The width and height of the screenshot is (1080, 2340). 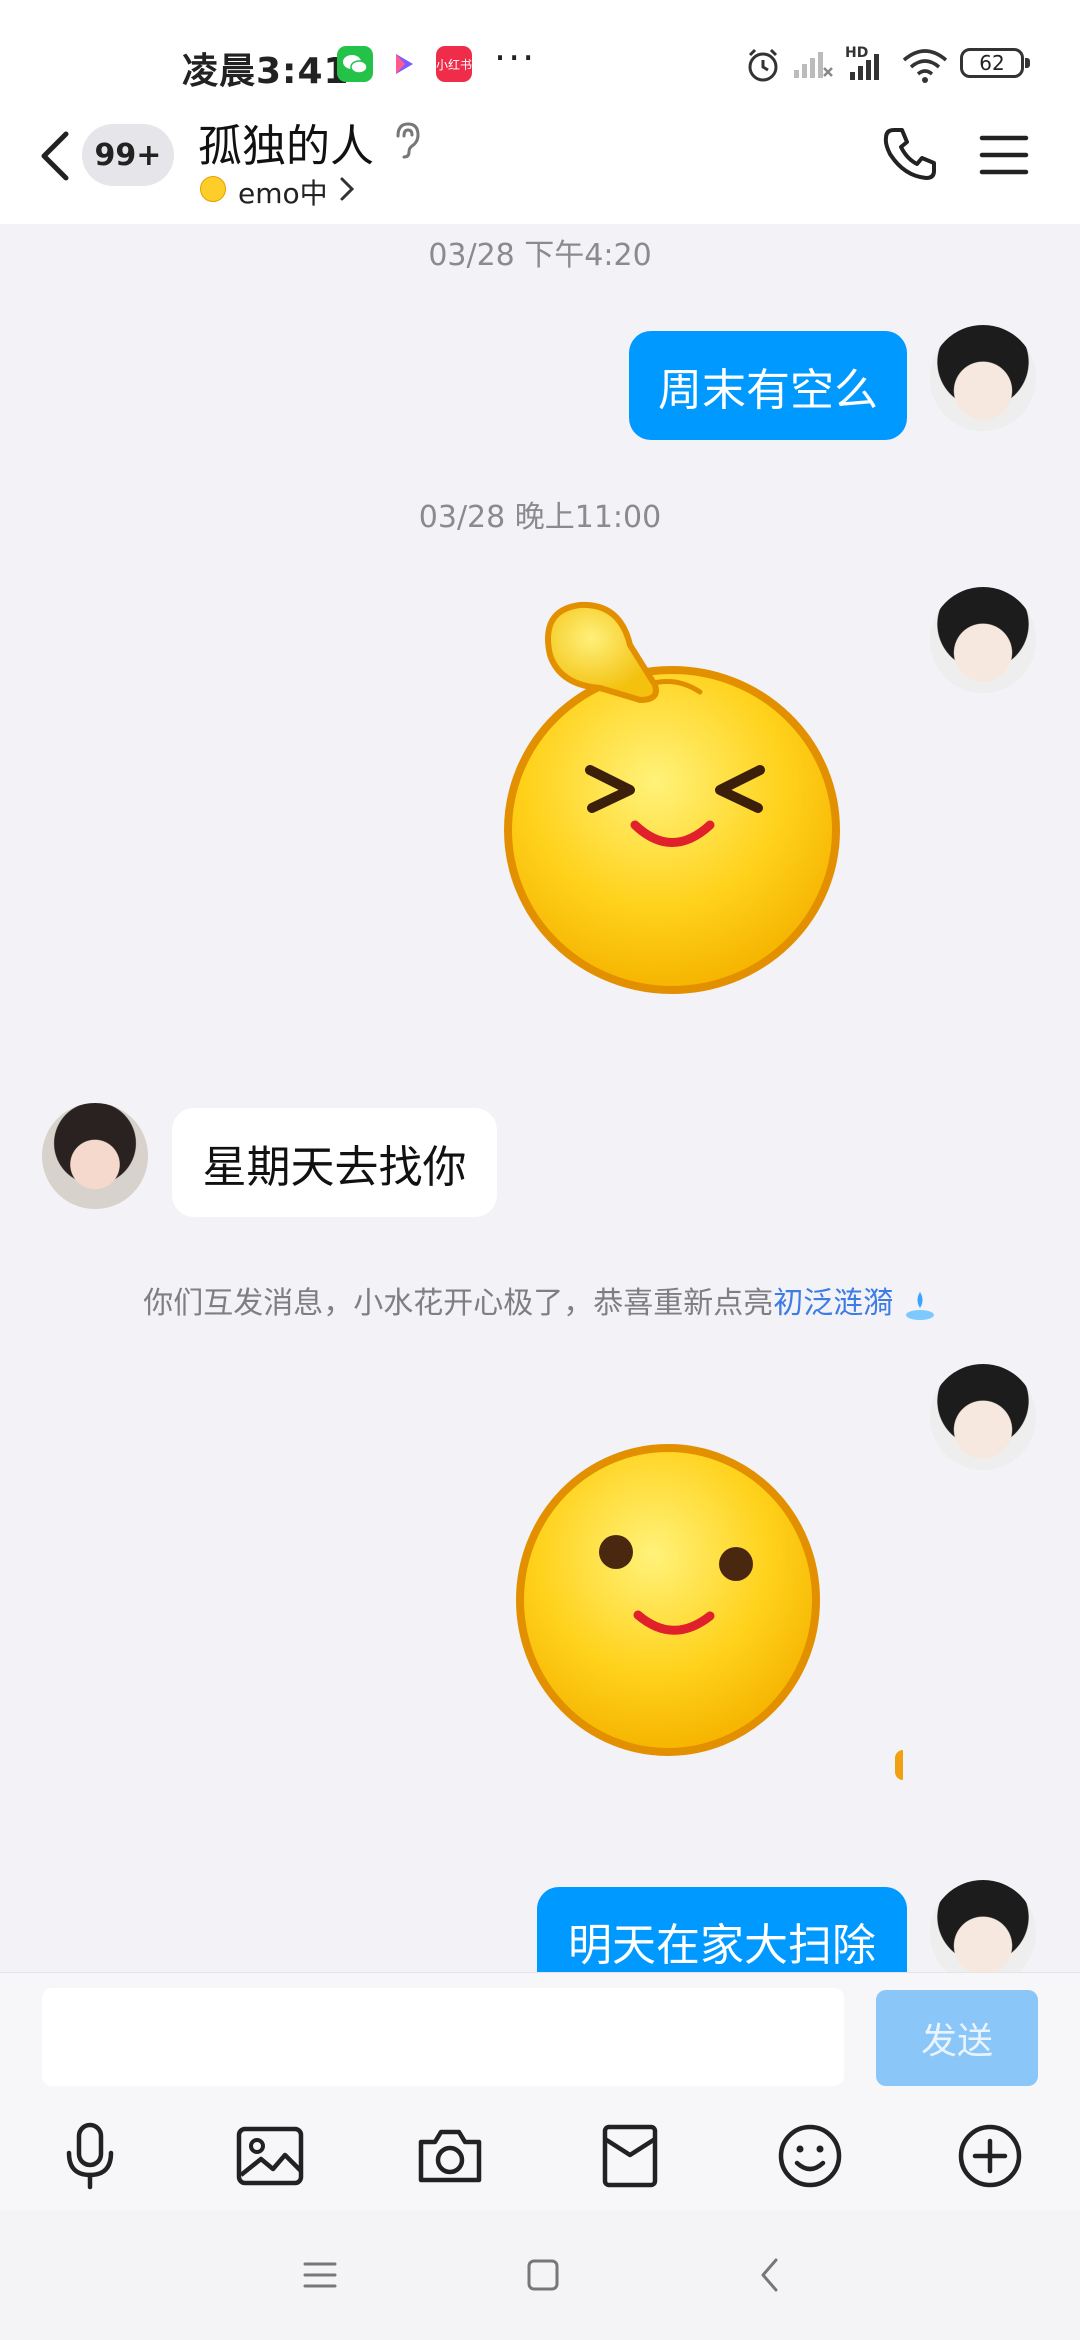 I want to click on wechat-notification-icon, so click(x=355, y=64).